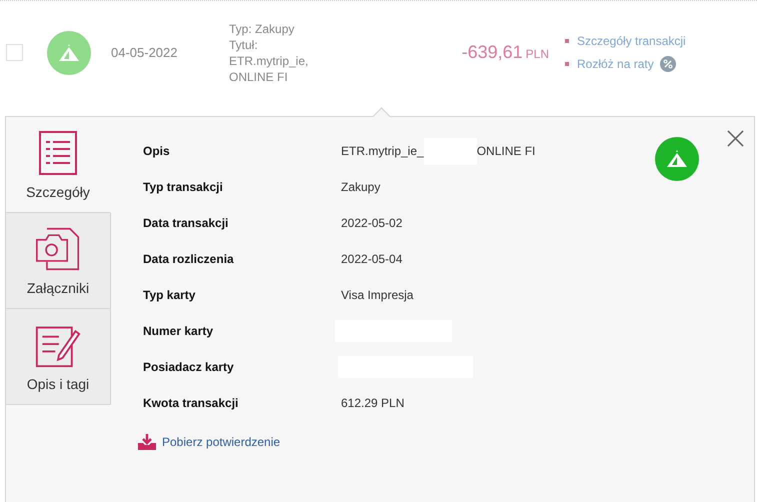  I want to click on transaction-date: 04-05-2022, so click(144, 52).